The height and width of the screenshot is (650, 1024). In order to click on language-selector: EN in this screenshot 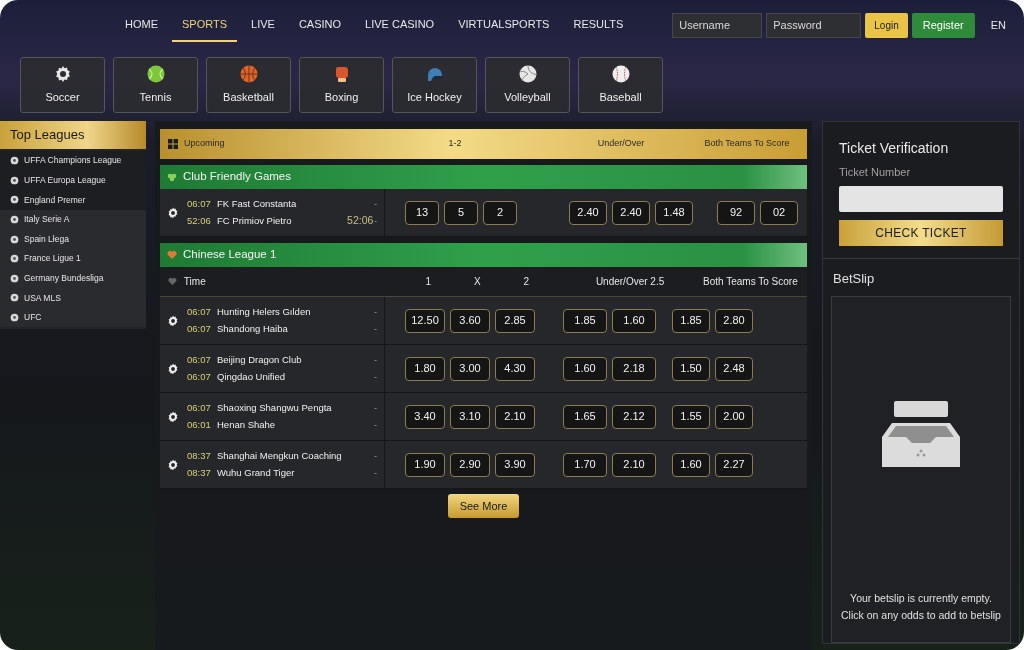, I will do `click(998, 25)`.